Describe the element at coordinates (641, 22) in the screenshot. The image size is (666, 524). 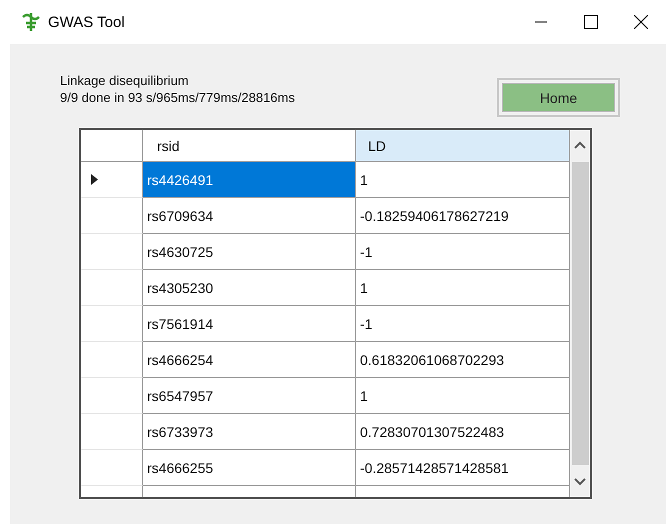
I see `close-icon` at that location.